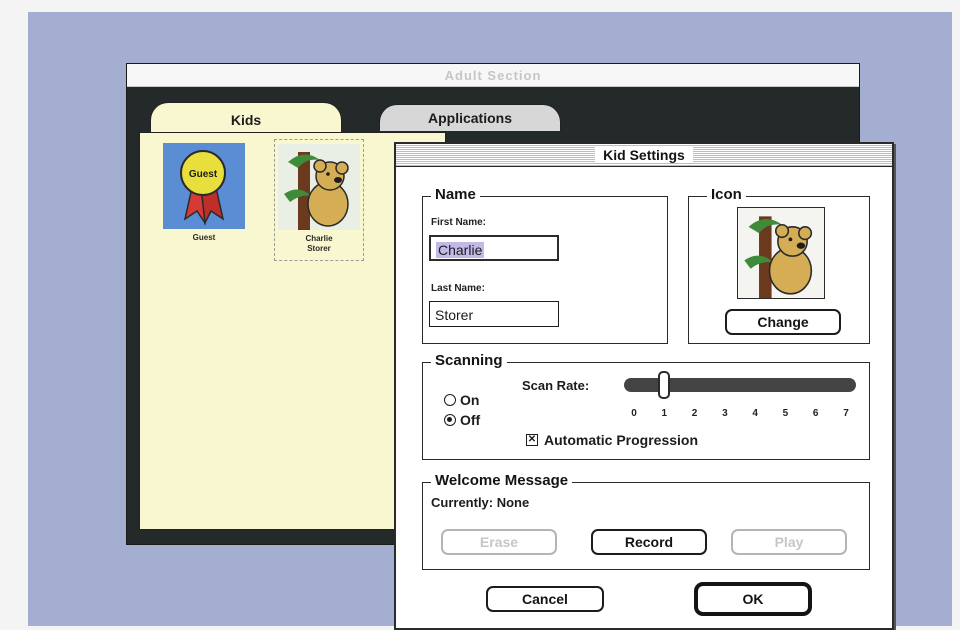  I want to click on play-button: Play, so click(789, 542).